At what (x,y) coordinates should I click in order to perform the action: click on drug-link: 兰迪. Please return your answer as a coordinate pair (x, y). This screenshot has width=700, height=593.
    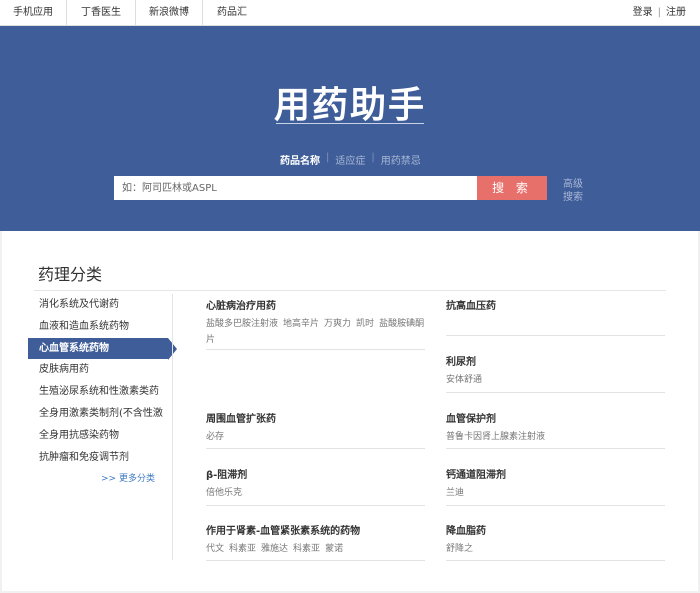
    Looking at the image, I should click on (455, 493).